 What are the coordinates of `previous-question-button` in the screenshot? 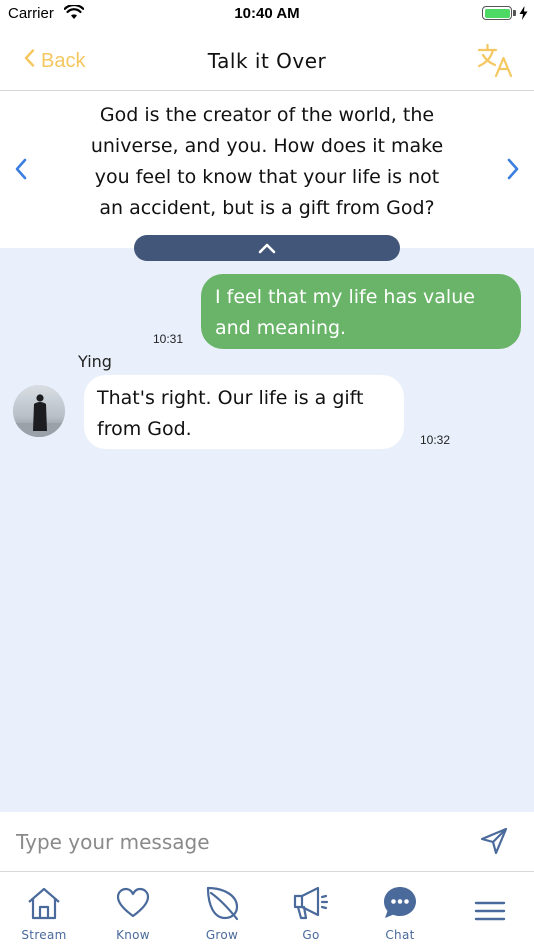 It's located at (21, 171).